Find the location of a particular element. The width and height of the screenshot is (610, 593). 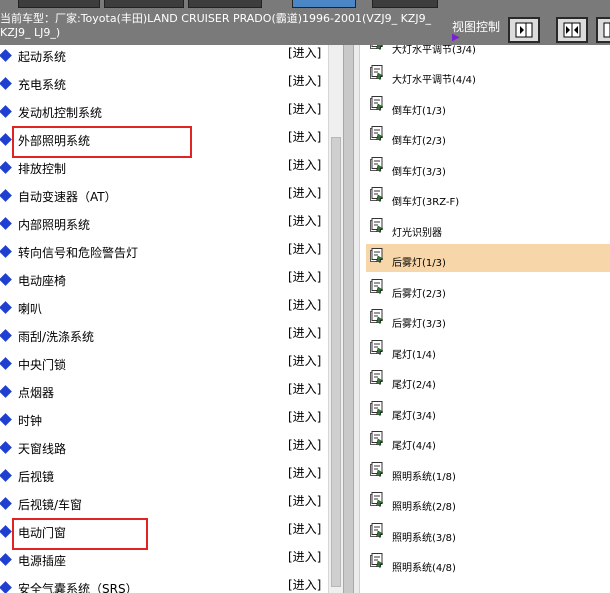

left-scrollbar-thumb is located at coordinates (336, 362).